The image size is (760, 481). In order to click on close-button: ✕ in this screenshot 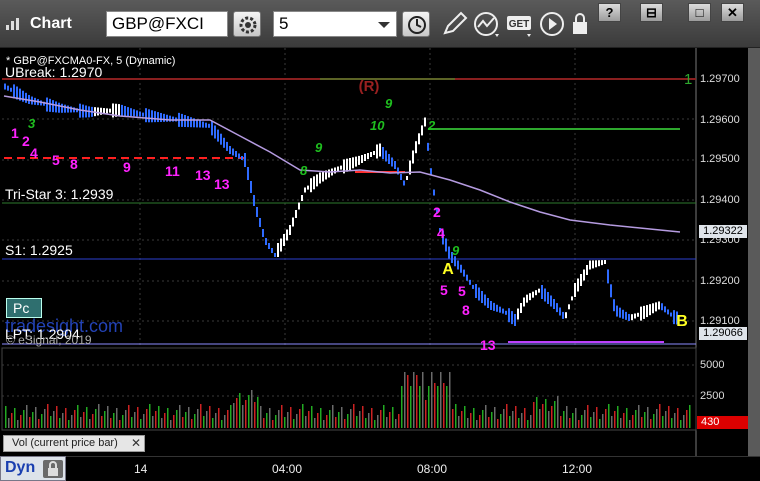, I will do `click(732, 12)`.